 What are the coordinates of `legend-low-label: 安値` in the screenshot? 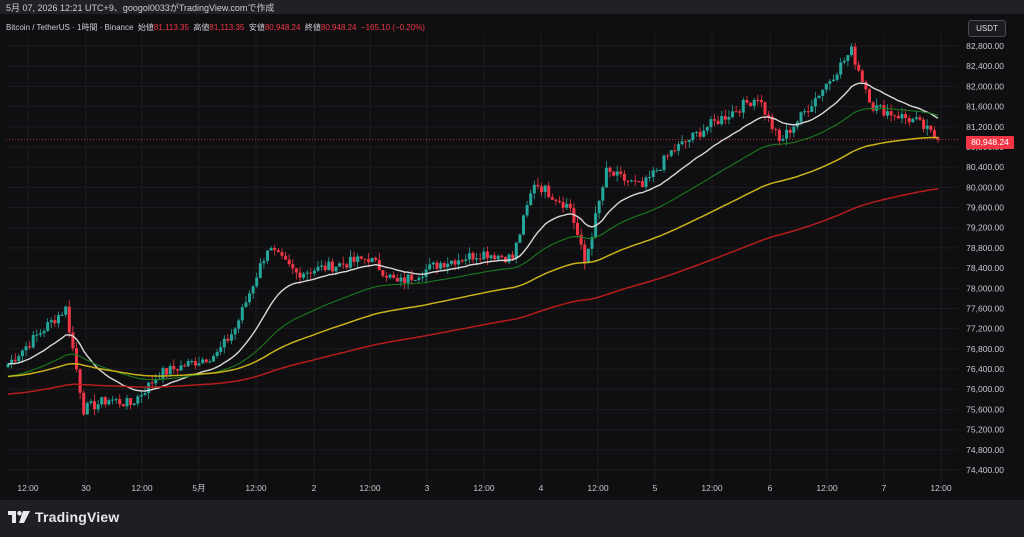 It's located at (256, 27).